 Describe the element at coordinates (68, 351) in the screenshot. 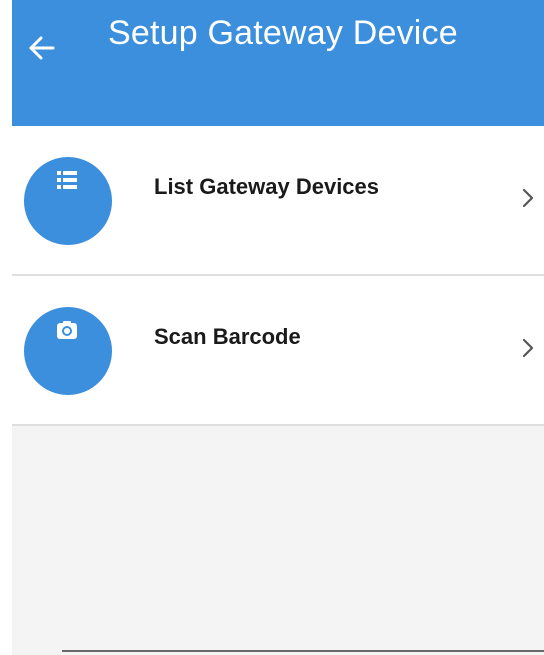

I see `camera-icon-avatar` at that location.